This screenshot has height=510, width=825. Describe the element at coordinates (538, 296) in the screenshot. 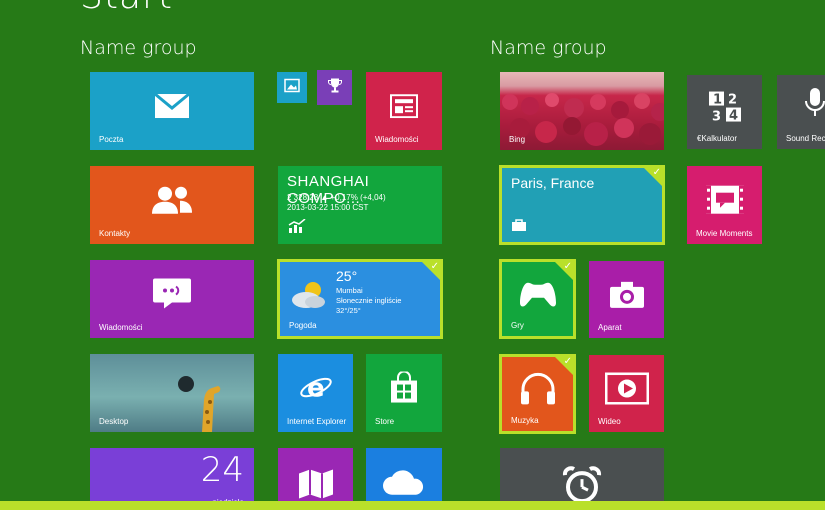

I see `game-controller-icon` at that location.